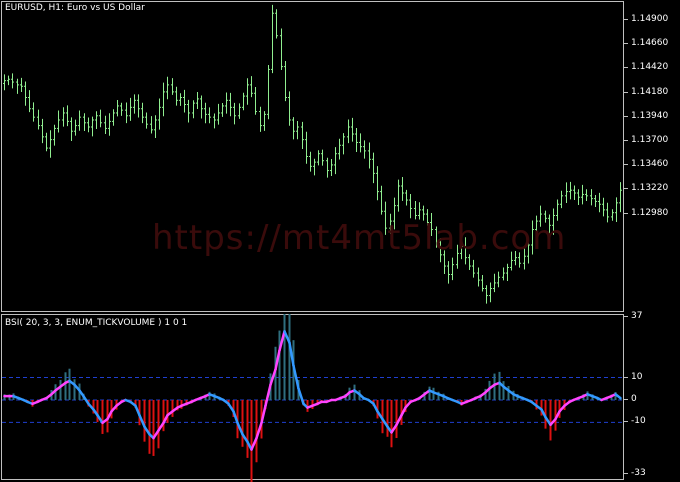 The height and width of the screenshot is (482, 680). Describe the element at coordinates (652, 44) in the screenshot. I see `price-axis-label: 1.14660` at that location.